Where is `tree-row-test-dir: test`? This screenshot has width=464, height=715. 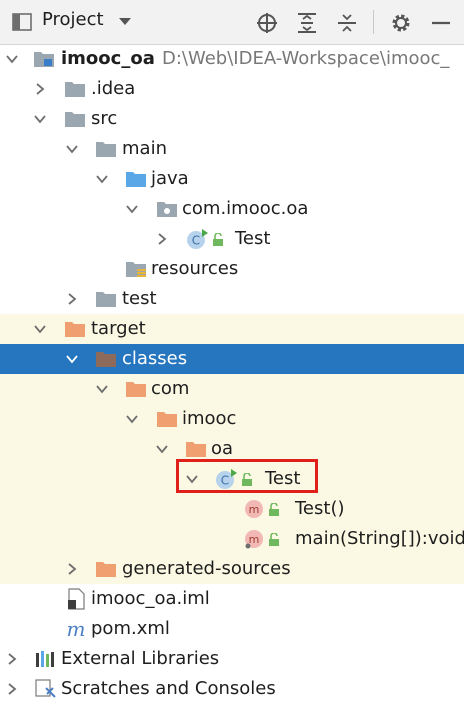 tree-row-test-dir: test is located at coordinates (232, 299).